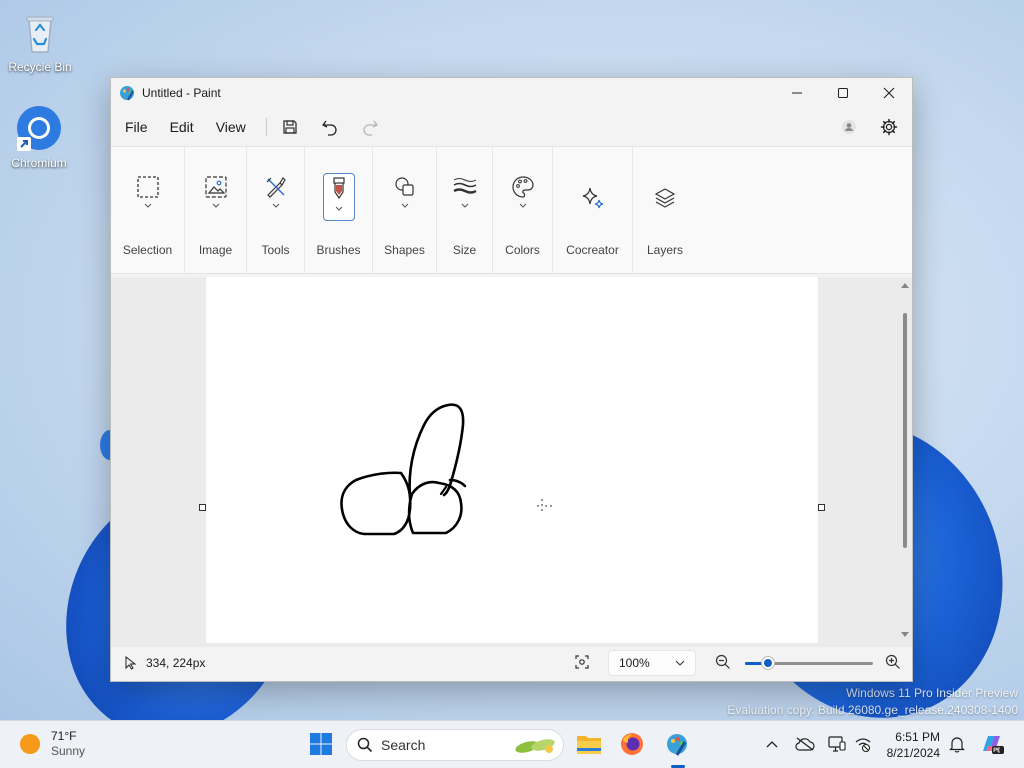  What do you see at coordinates (535, 746) in the screenshot?
I see `search-highlight-icon` at bounding box center [535, 746].